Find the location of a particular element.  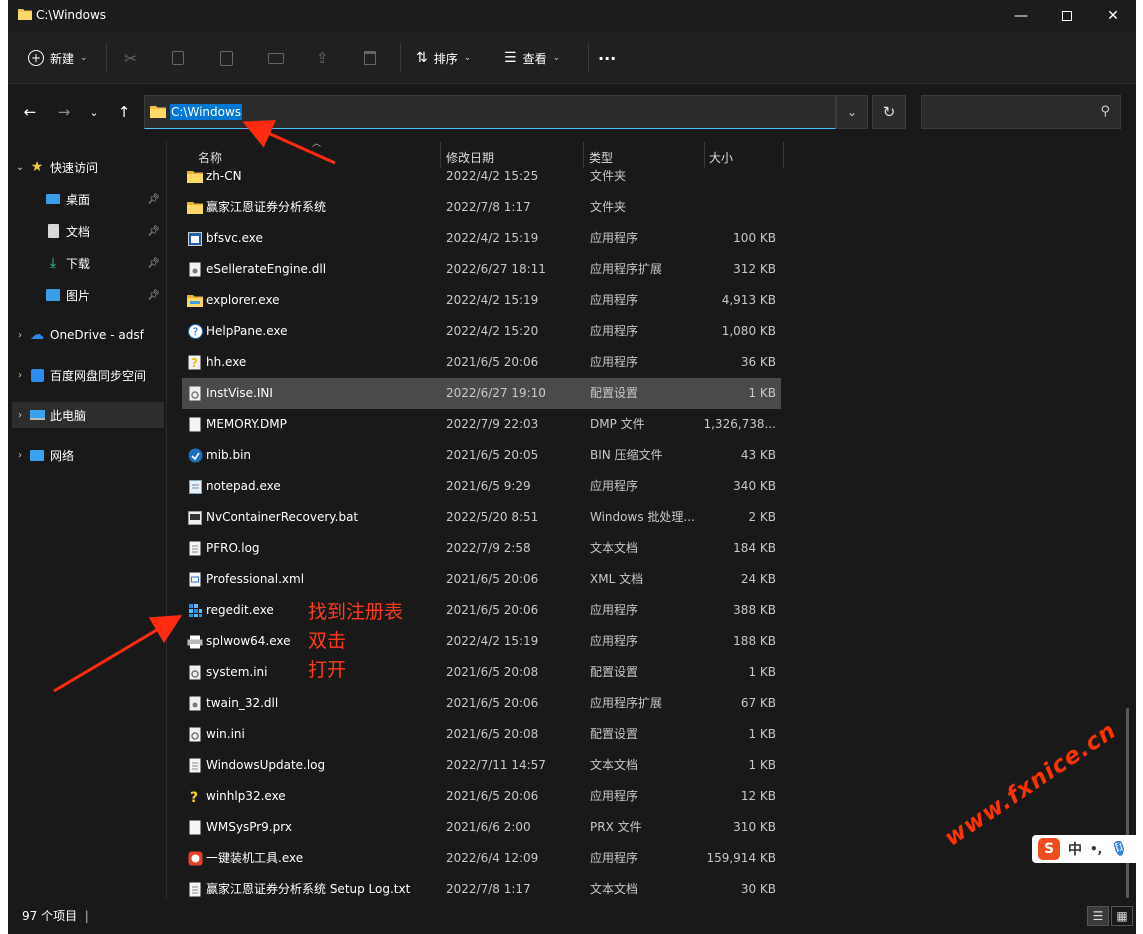

file-date: 2021/6/5 20:06 is located at coordinates (492, 703).